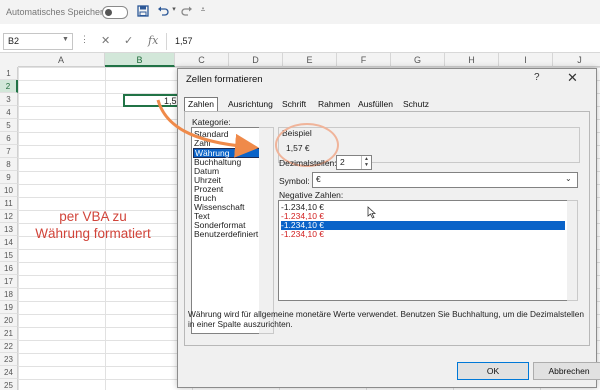  Describe the element at coordinates (416, 104) in the screenshot. I see `tab-schutz: Schutz` at that location.